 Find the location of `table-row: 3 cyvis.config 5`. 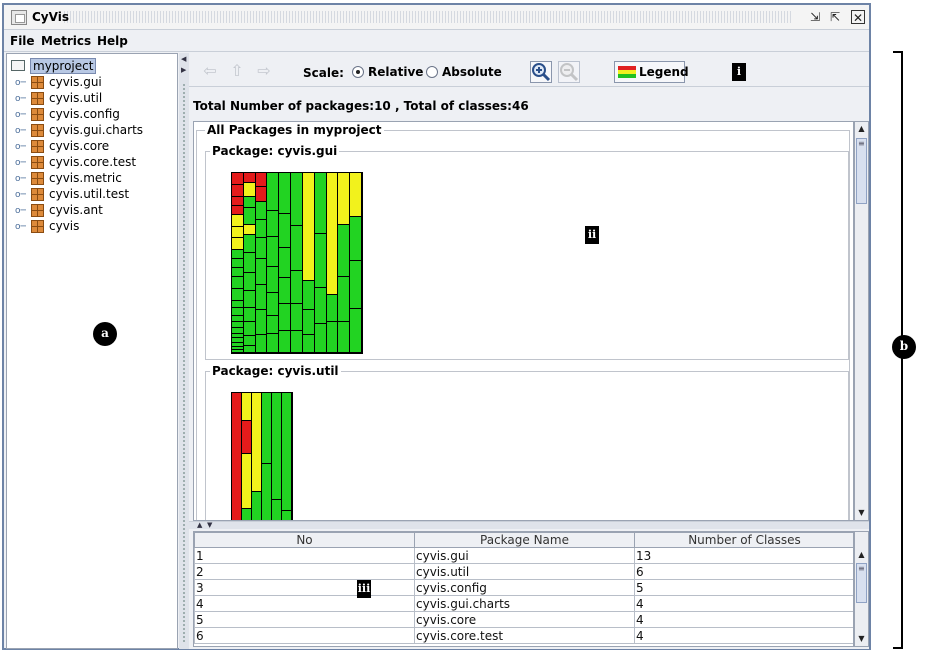

table-row: 3 cyvis.config 5 is located at coordinates (523, 587).